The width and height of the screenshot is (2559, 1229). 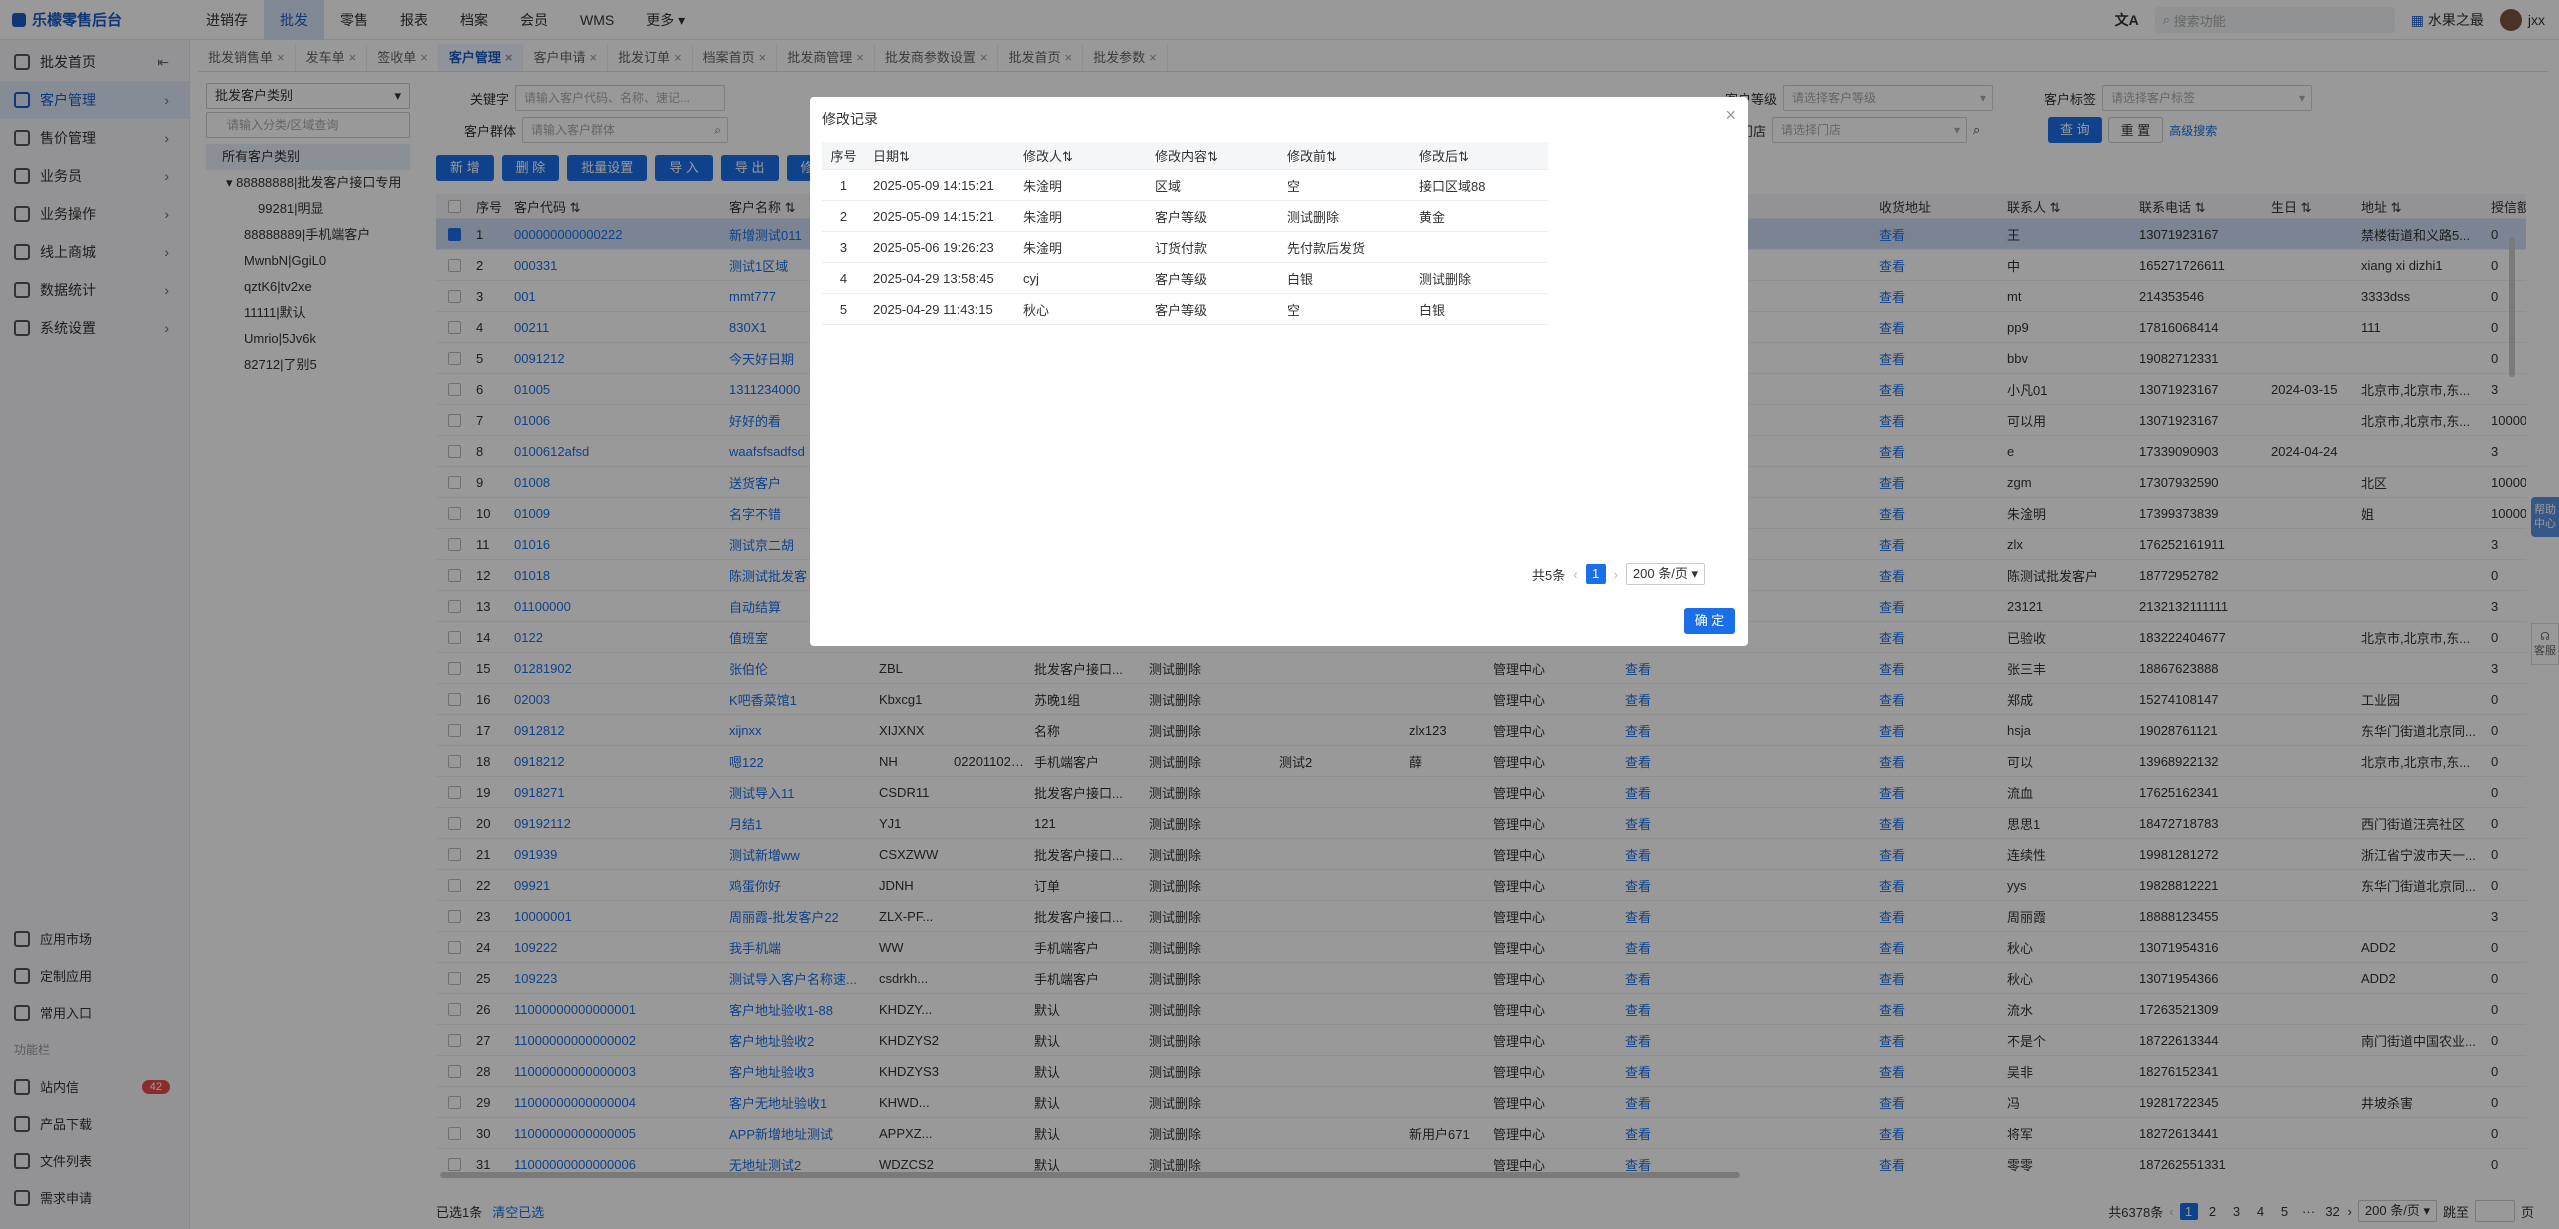 I want to click on change-log-cell: 订货付款, so click(x=1181, y=248).